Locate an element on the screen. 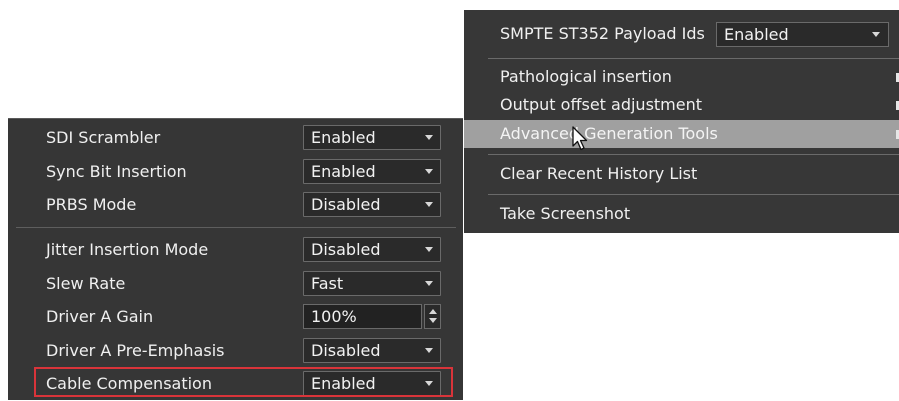  driver-a-pre-emphasis-dropdown: Disabled is located at coordinates (372, 350).